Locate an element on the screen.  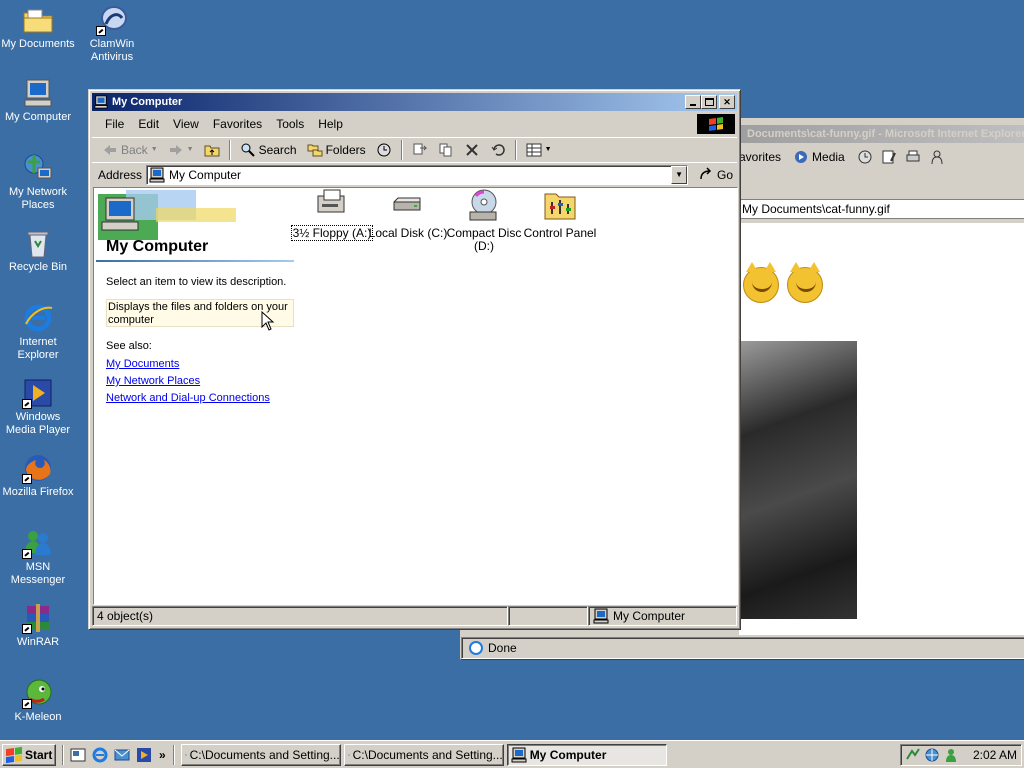
clamwin-icon is located at coordinates (112, 20).